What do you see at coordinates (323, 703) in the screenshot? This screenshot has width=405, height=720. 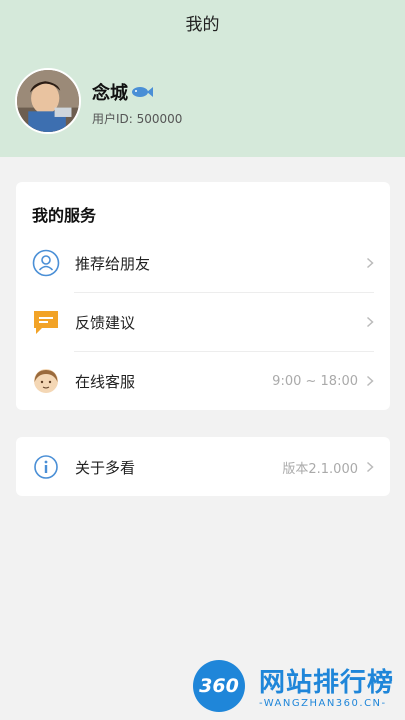 I see `watermark-subtitle: -WANGZHAN360.CN-` at bounding box center [323, 703].